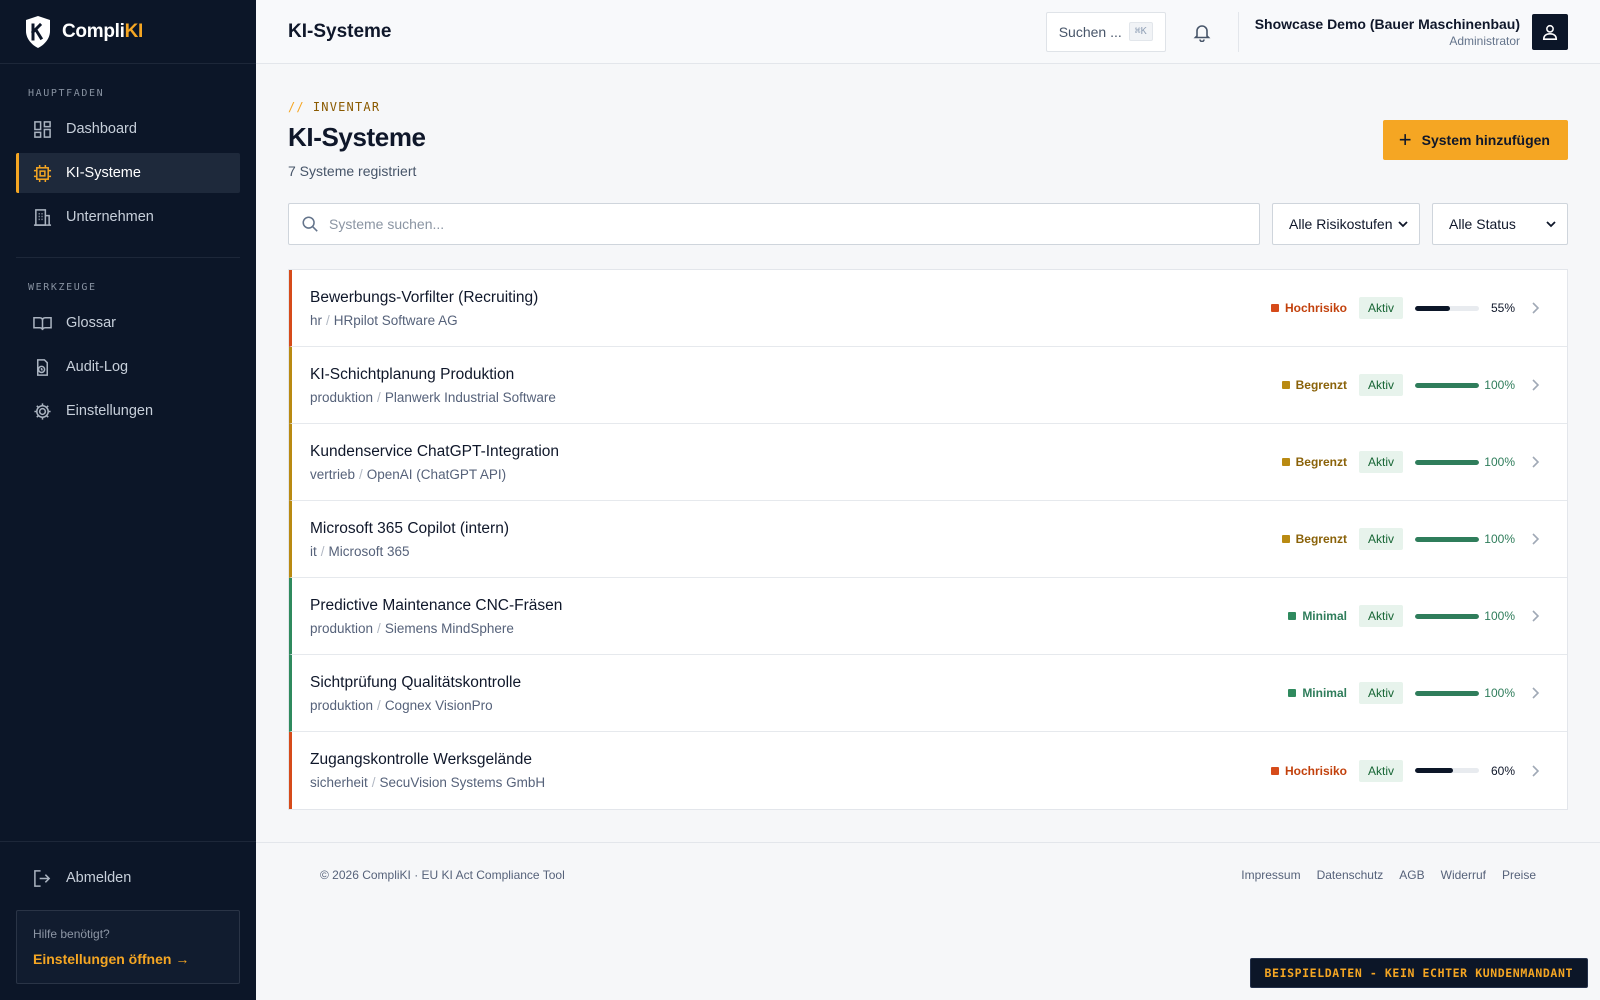 The height and width of the screenshot is (1000, 1600). I want to click on gear-icon, so click(42, 411).